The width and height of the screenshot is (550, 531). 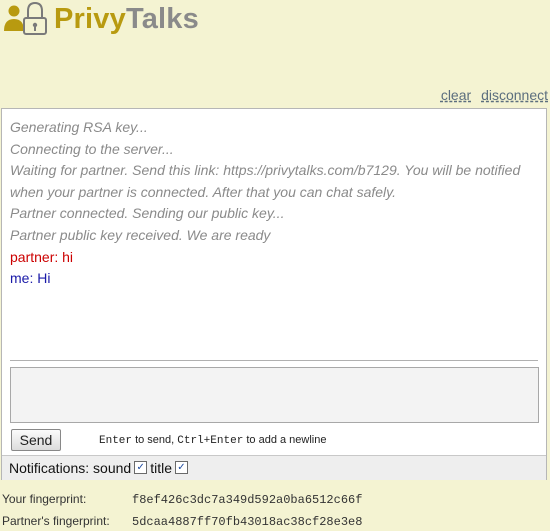 I want to click on sound-checkbox: ✓, so click(x=141, y=467).